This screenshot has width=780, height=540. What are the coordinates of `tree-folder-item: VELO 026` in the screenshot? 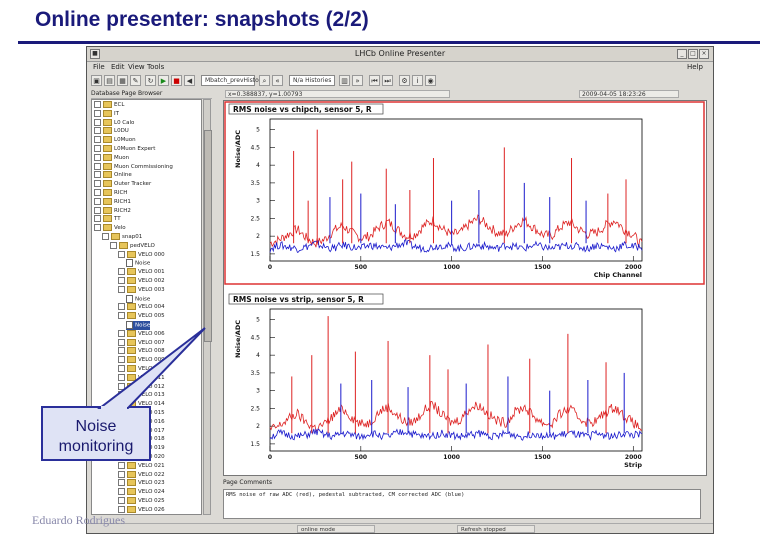 It's located at (141, 509).